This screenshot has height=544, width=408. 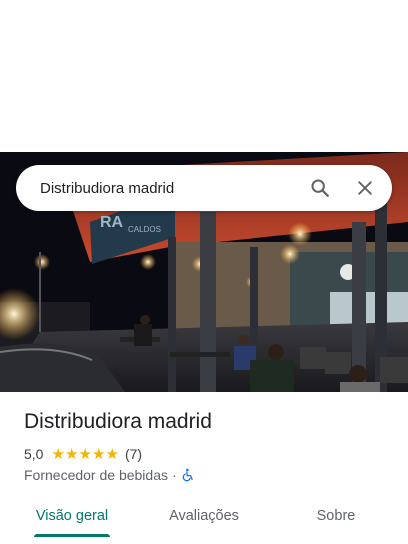 What do you see at coordinates (34, 454) in the screenshot?
I see `rating-value: 5,0` at bounding box center [34, 454].